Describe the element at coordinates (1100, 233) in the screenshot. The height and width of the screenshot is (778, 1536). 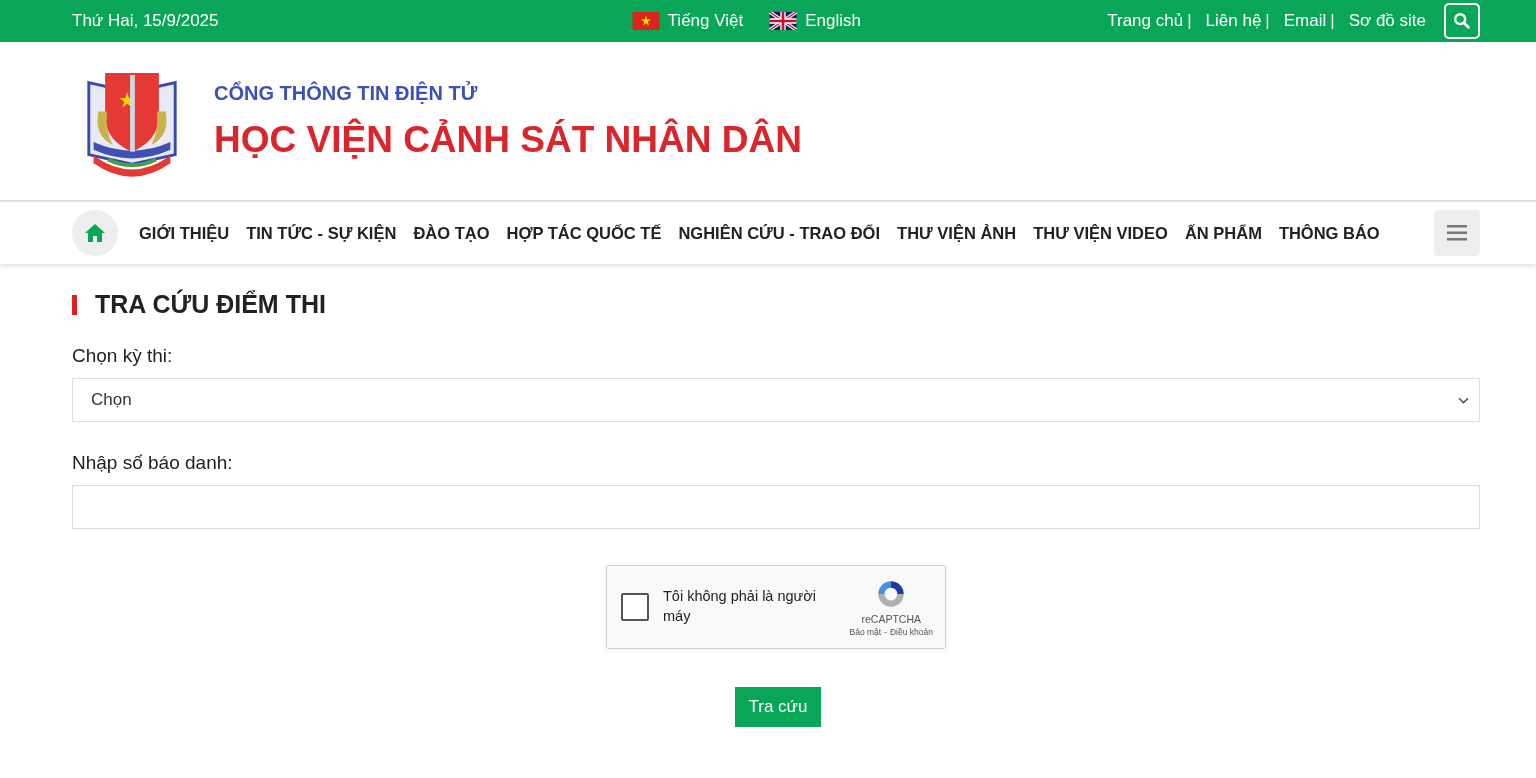
I see `nav-item: THƯ VIỆN VIDEO` at that location.